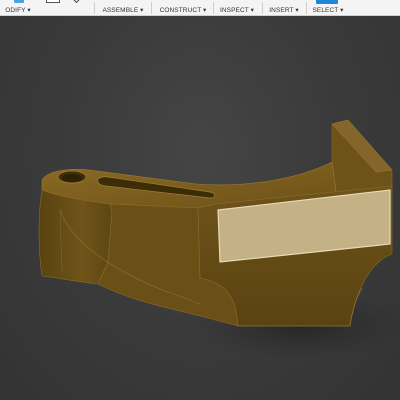 The height and width of the screenshot is (400, 400). I want to click on select-icon, so click(327, 2).